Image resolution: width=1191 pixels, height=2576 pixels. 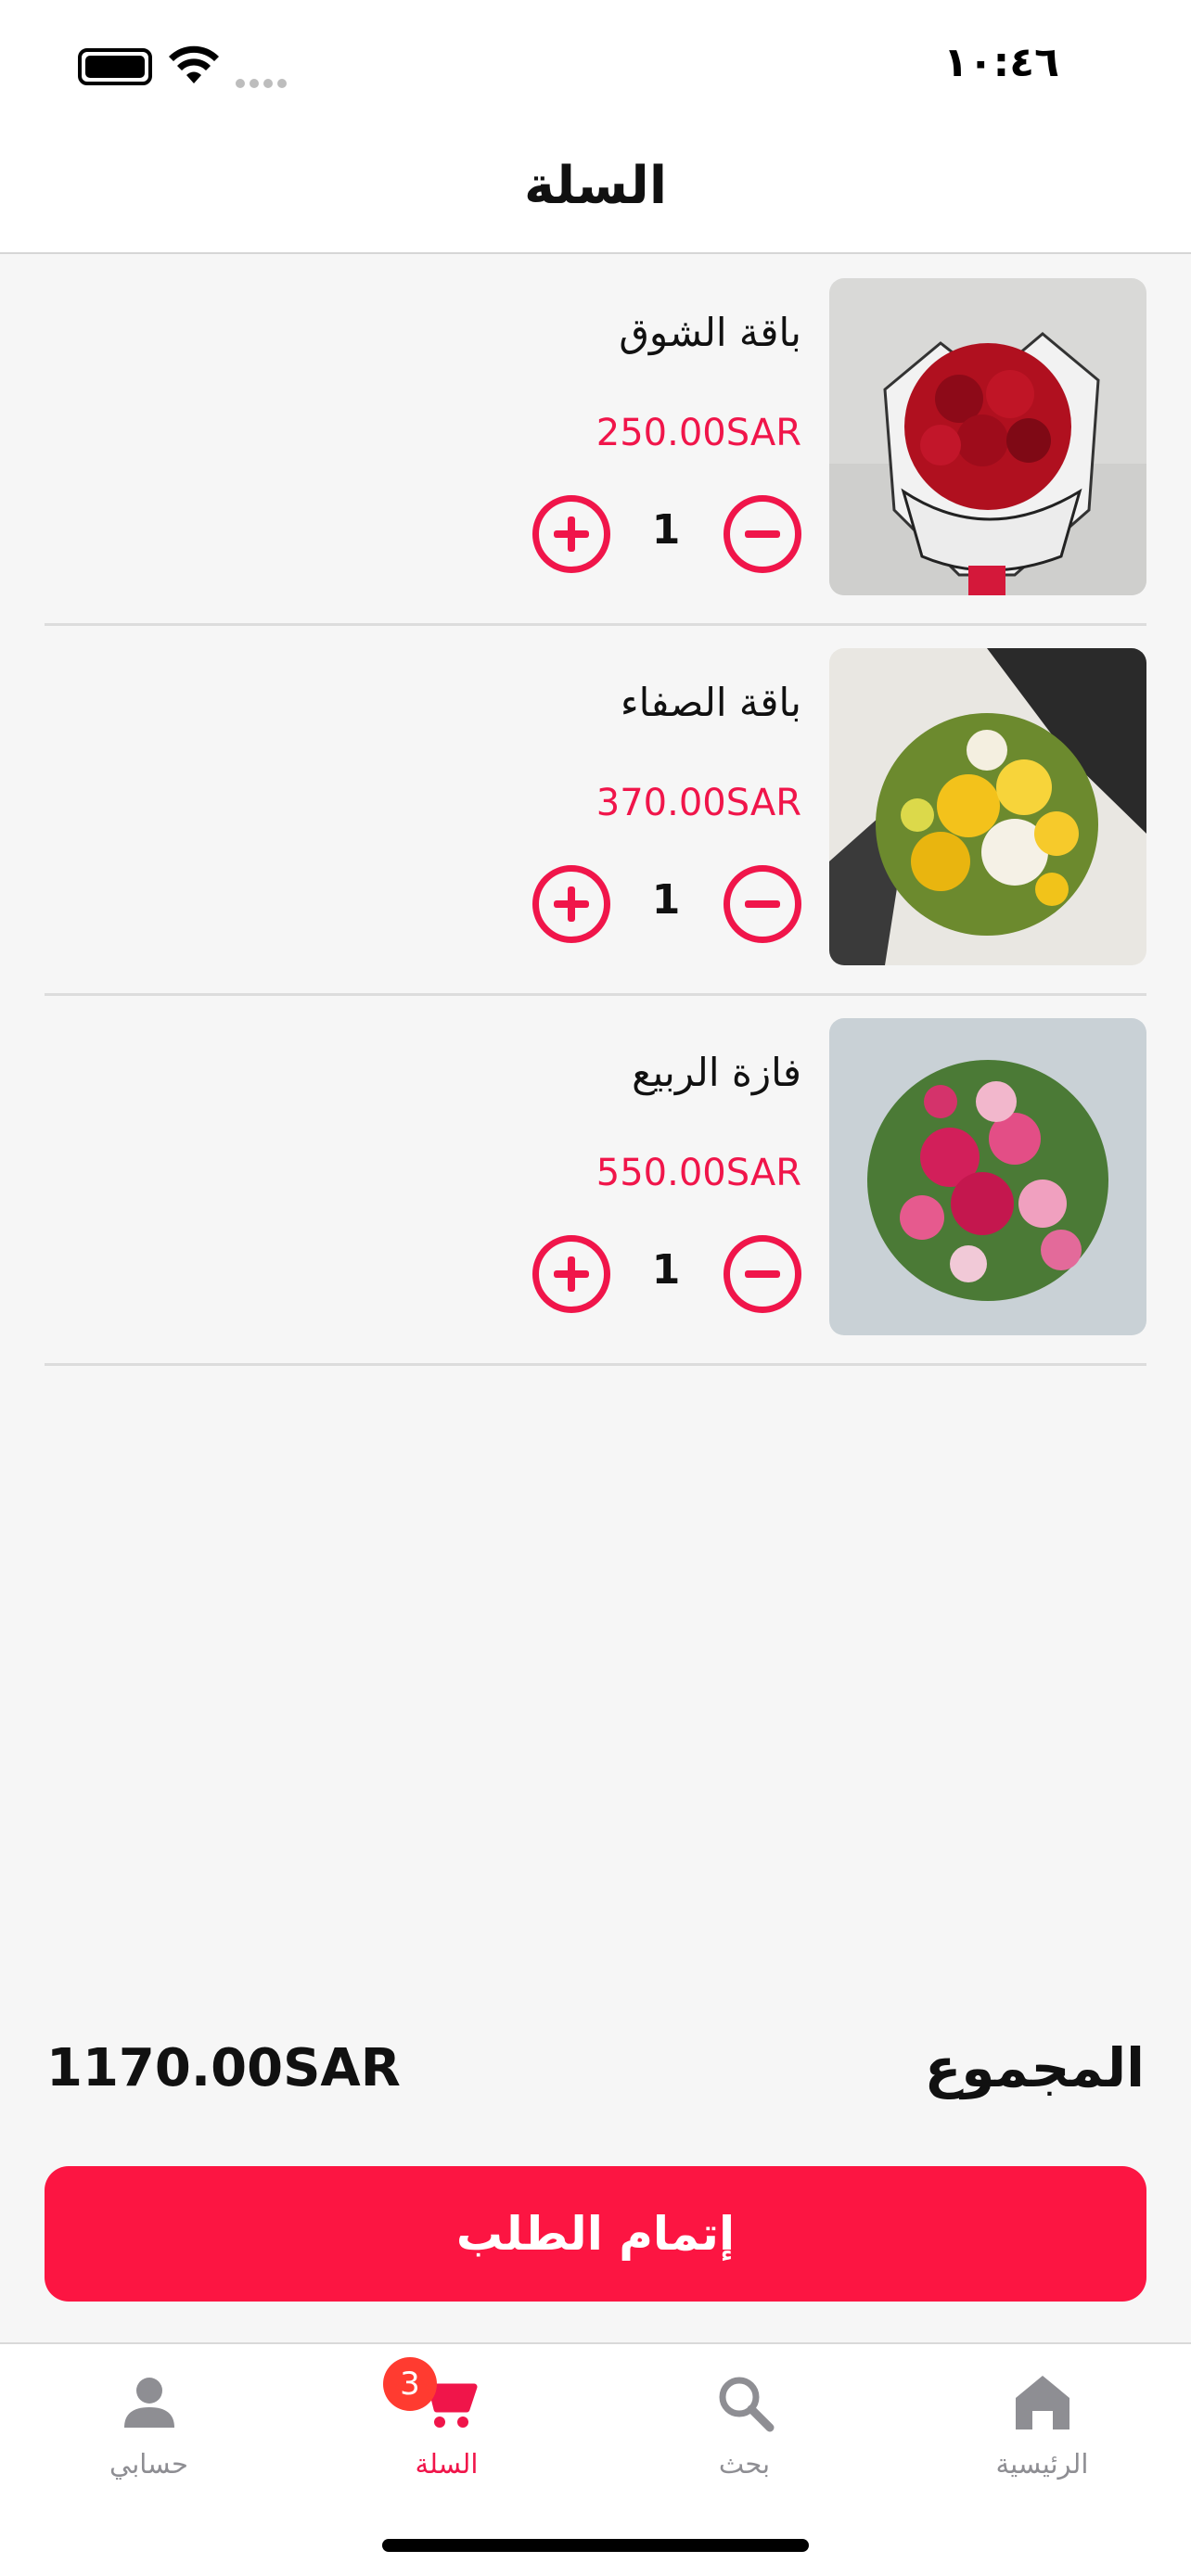 I want to click on cart-item: فازة الربيع 550.00SAR 1, so click(x=595, y=1181).